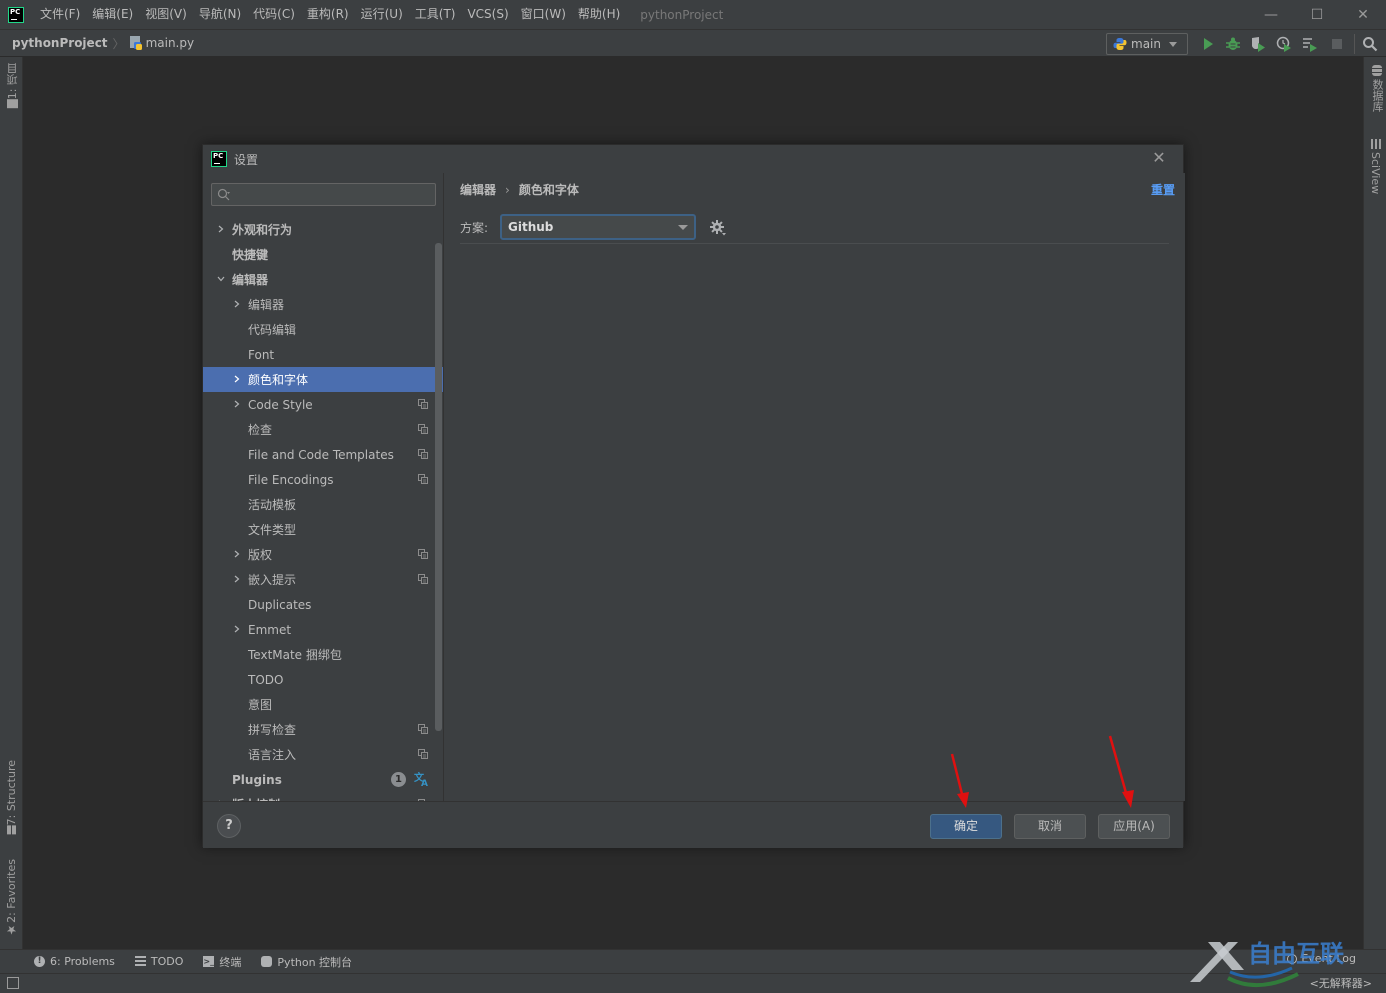  What do you see at coordinates (266, 305) in the screenshot?
I see `tree-item-label: 编辑器` at bounding box center [266, 305].